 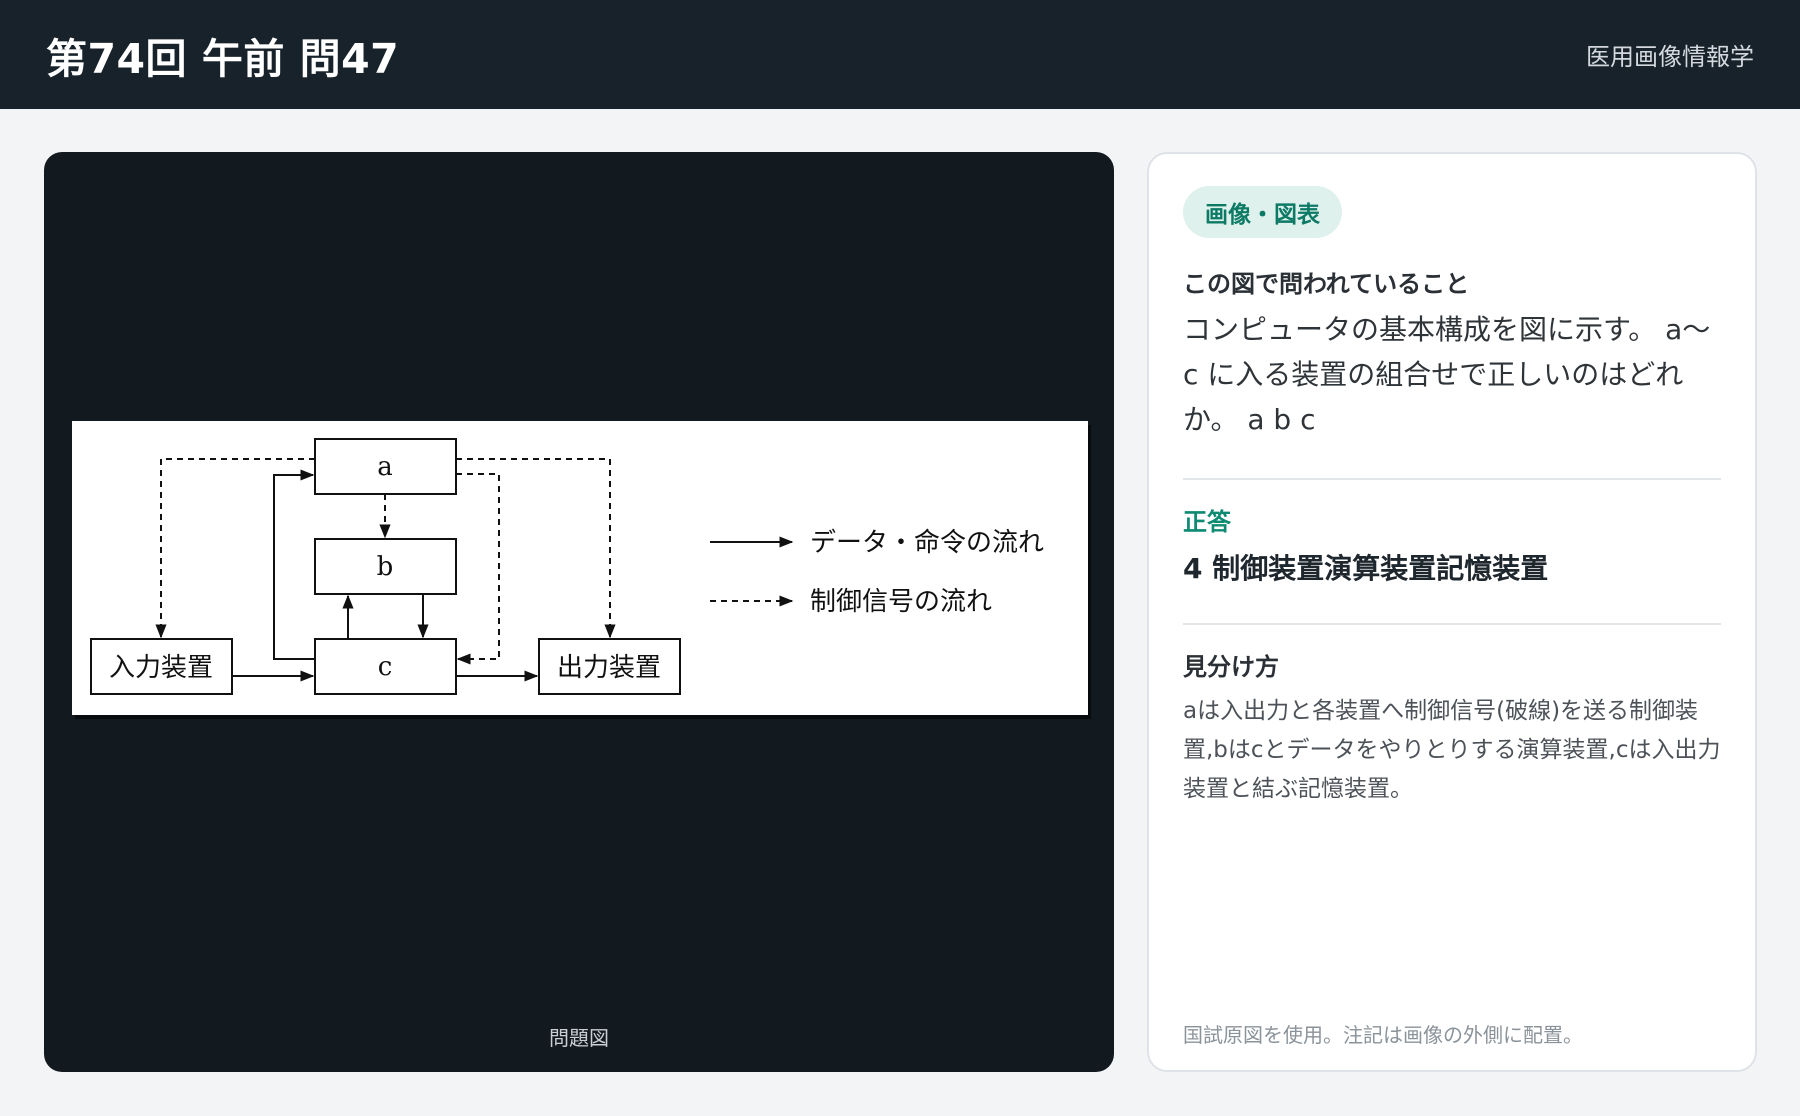 I want to click on subject-label: 医用画像情報学, so click(x=1670, y=57).